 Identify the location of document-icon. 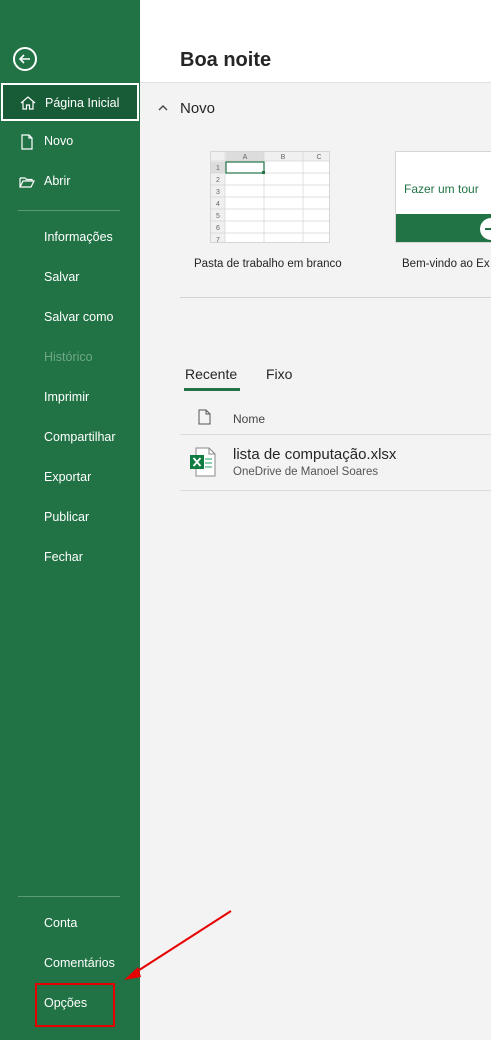
(204, 417).